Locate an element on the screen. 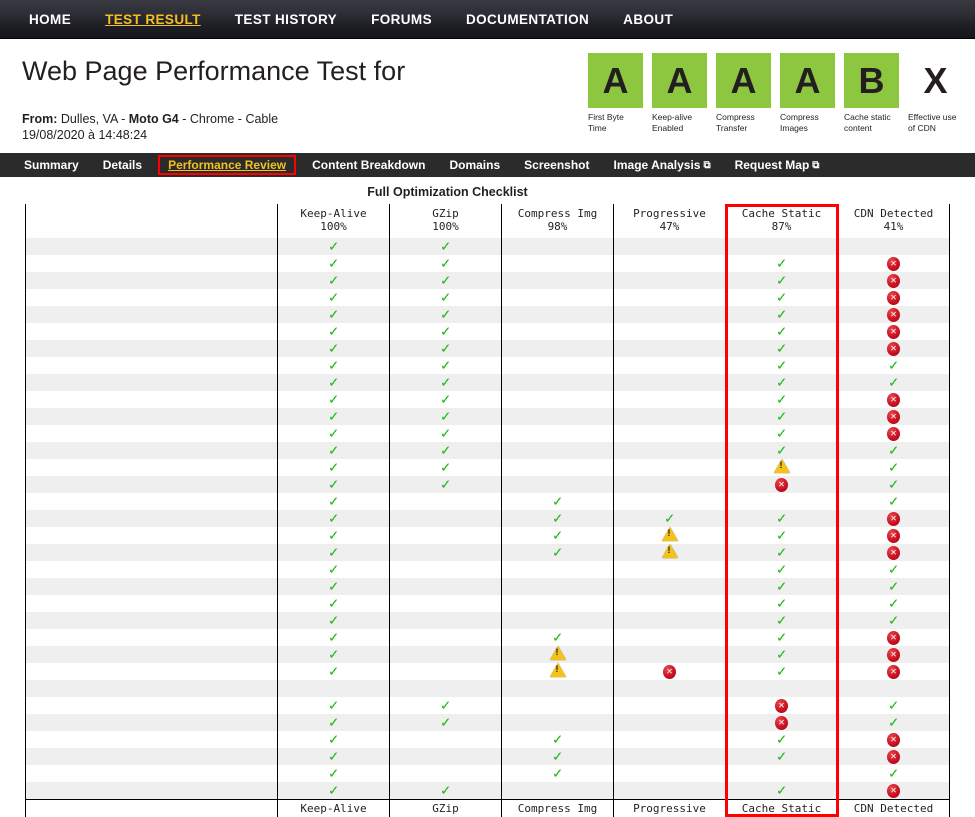 This screenshot has width=975, height=817. column-header-progressive: Progressive 47% is located at coordinates (669, 221).